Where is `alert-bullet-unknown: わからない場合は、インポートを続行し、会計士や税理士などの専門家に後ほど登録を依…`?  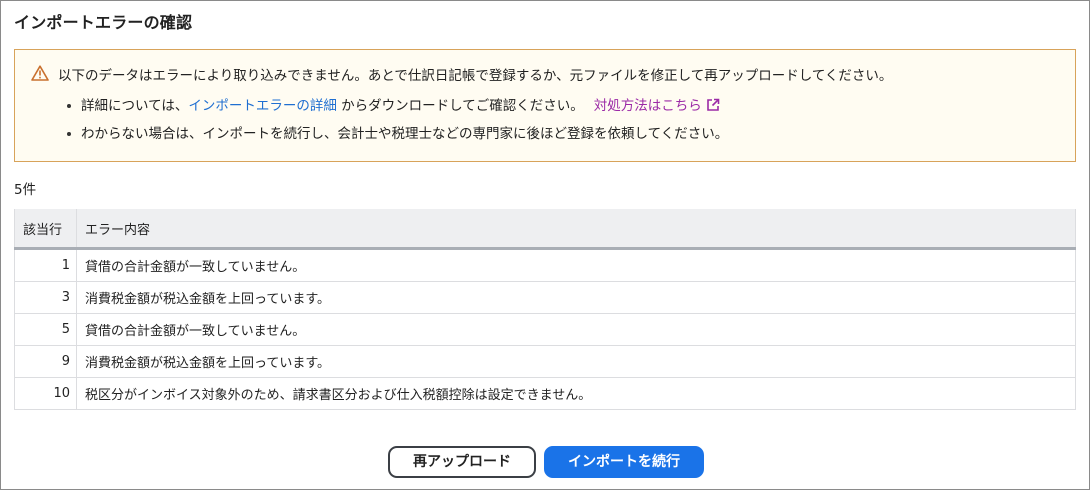
alert-bullet-unknown: わからない場合は、インポートを続行し、会計士や税理士などの専門家に後ほど登録を依… is located at coordinates (396, 138).